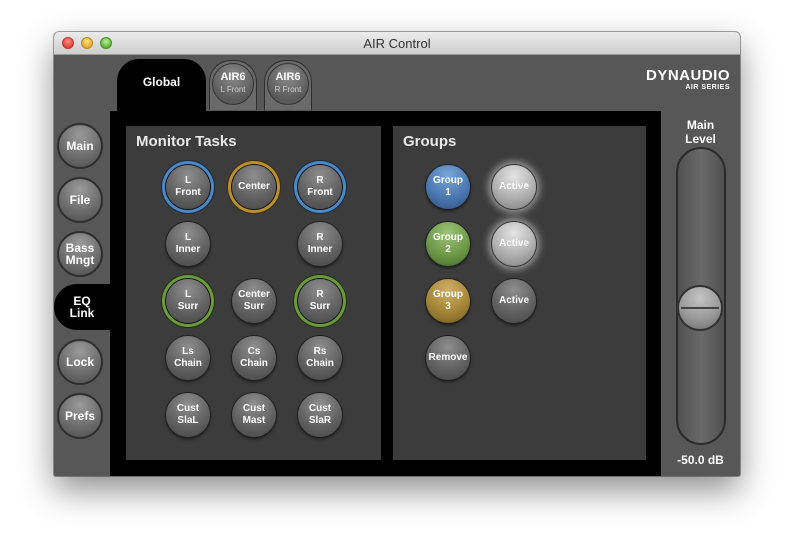 The width and height of the screenshot is (793, 550). I want to click on monitor-tasks-title: Monitor Tasks, so click(186, 141).